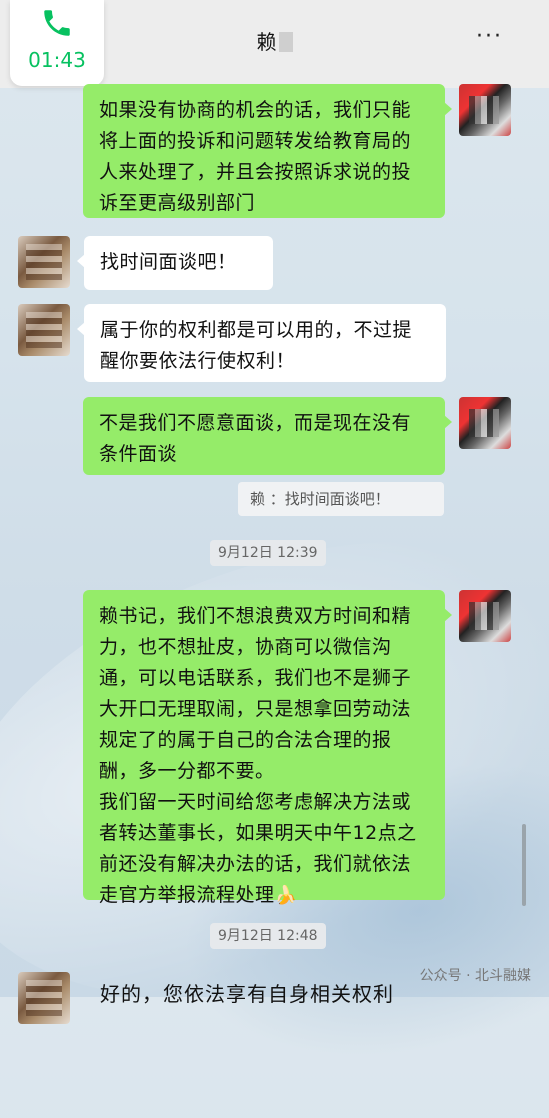 The width and height of the screenshot is (549, 1118). I want to click on timestamp: 9月12日 12:39, so click(268, 553).